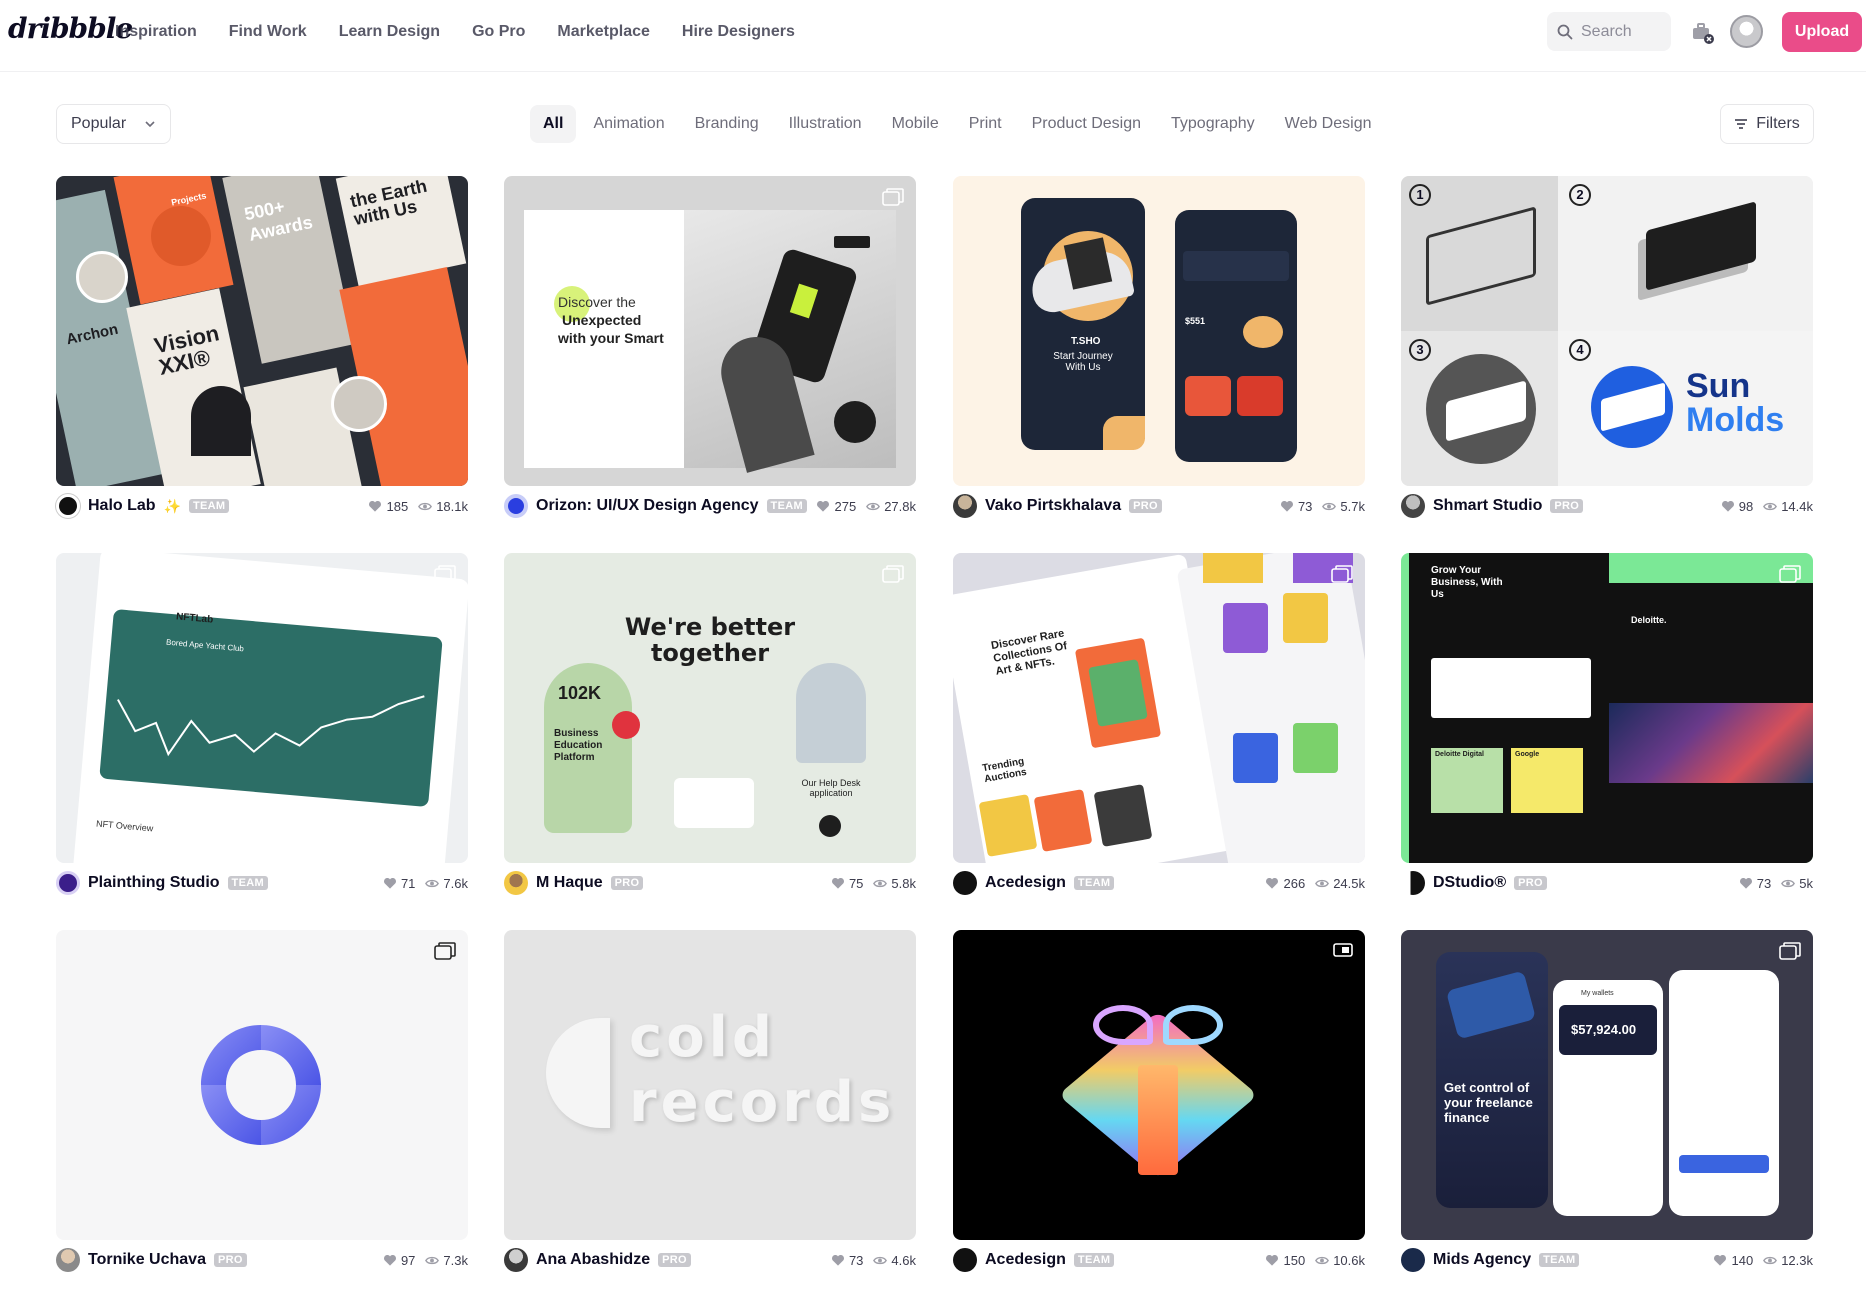  I want to click on shot-author: Tornike Uchava PRO, so click(151, 1260).